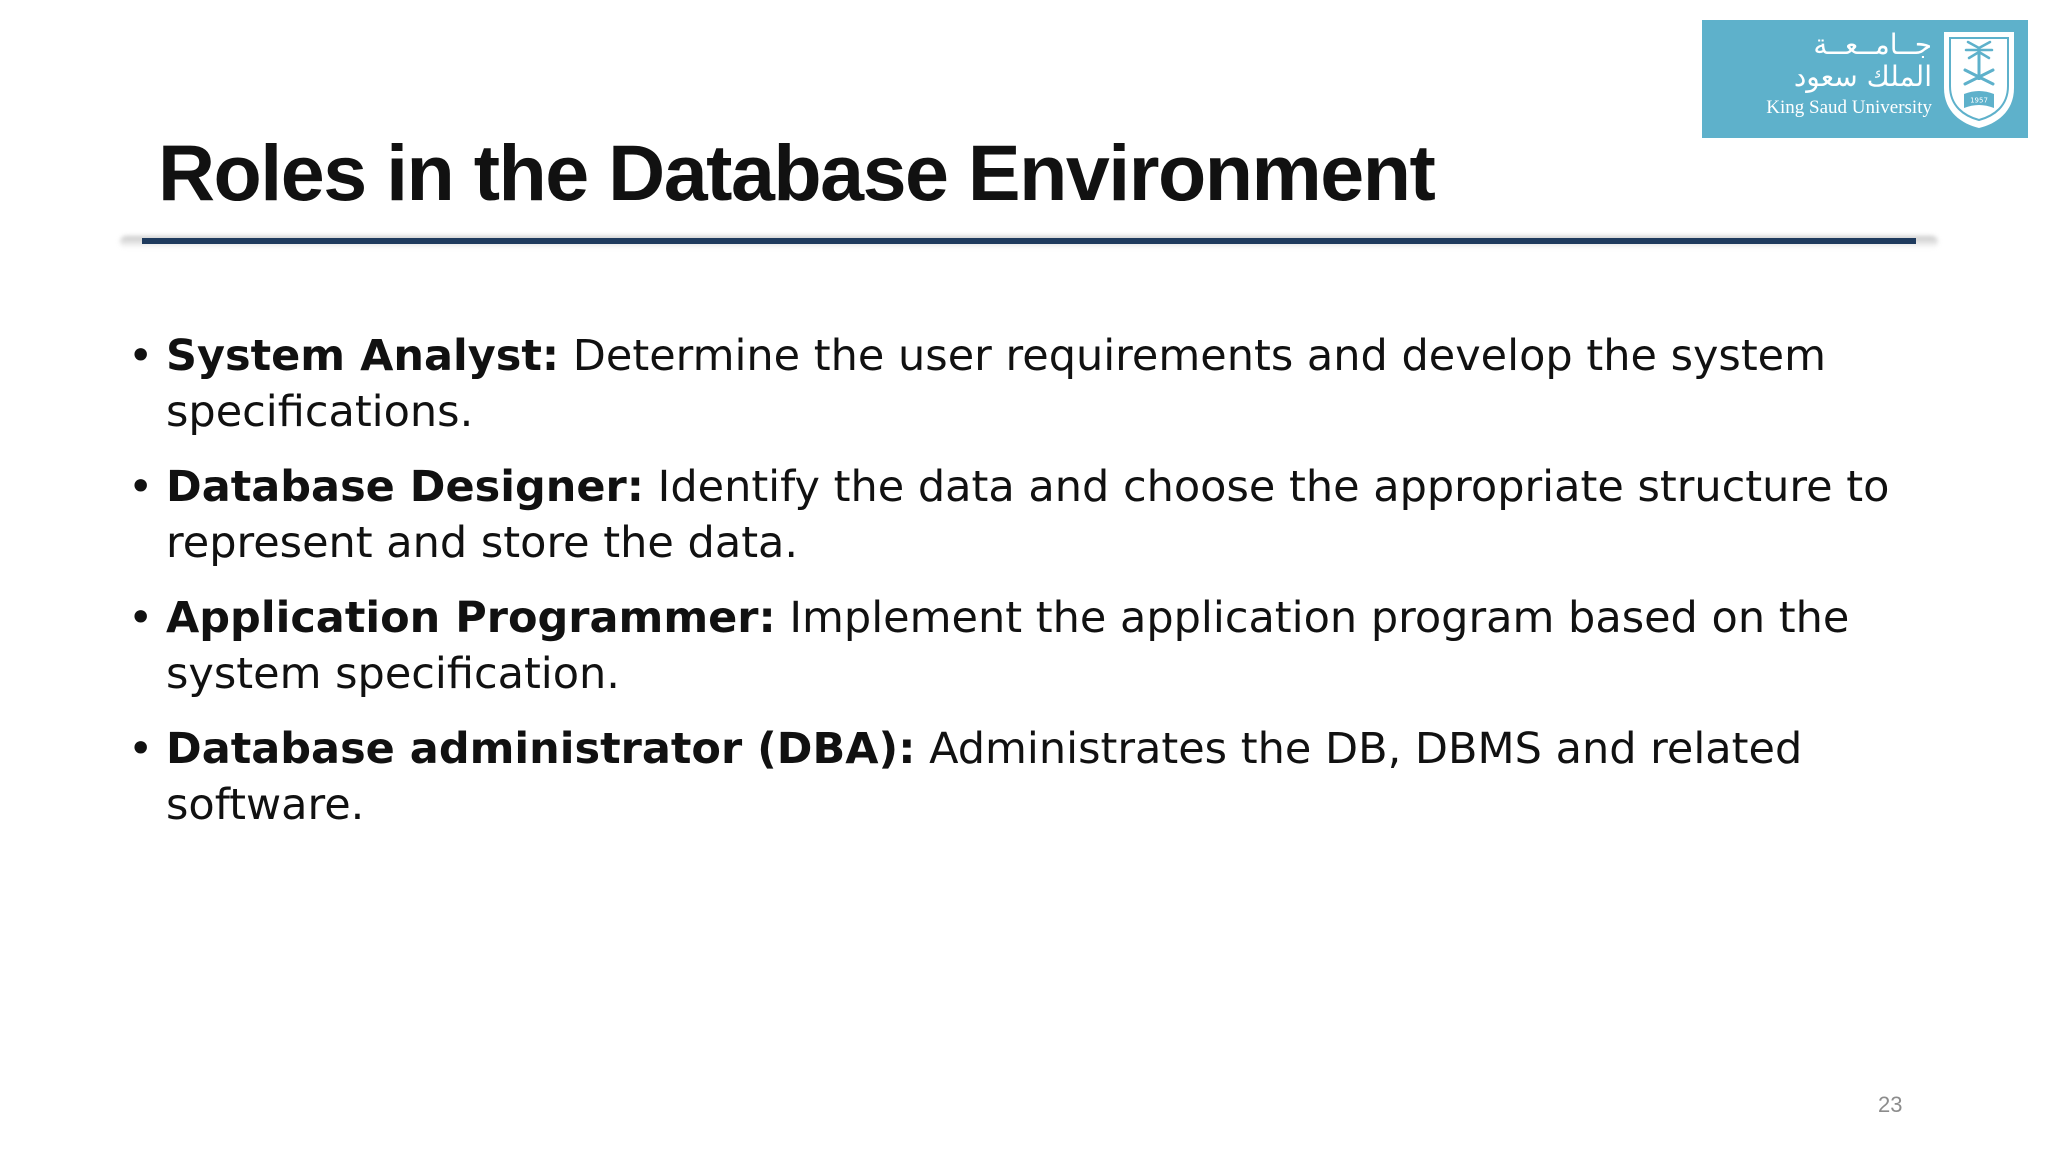 The image size is (2048, 1152). What do you see at coordinates (1979, 101) in the screenshot?
I see `emblem-year: 1957` at bounding box center [1979, 101].